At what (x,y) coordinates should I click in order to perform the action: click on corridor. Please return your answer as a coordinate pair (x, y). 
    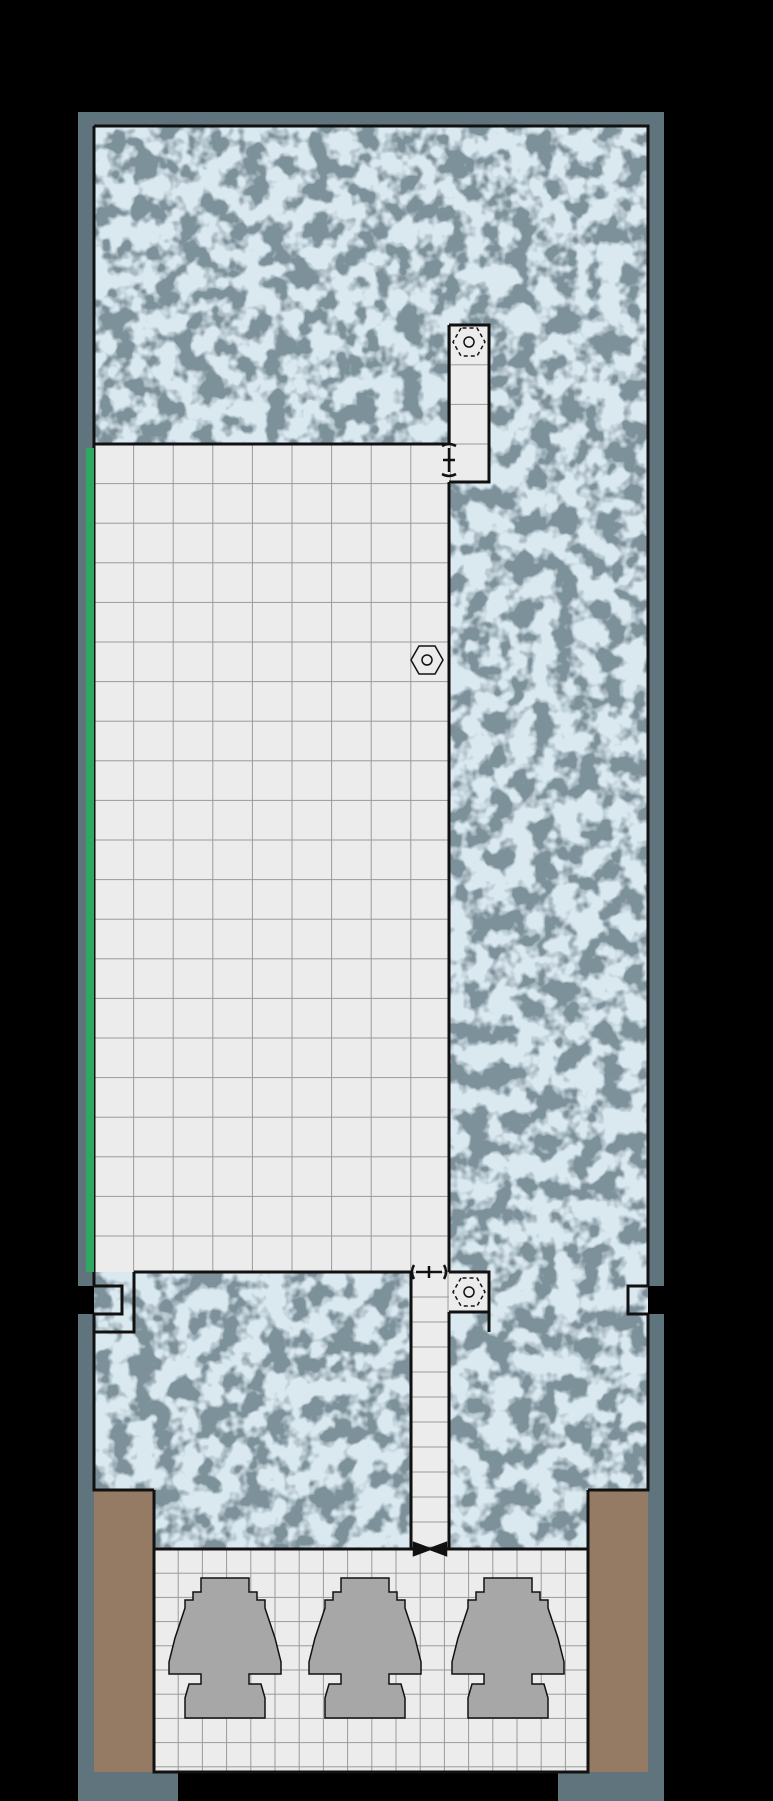
    Looking at the image, I should click on (430, 1410).